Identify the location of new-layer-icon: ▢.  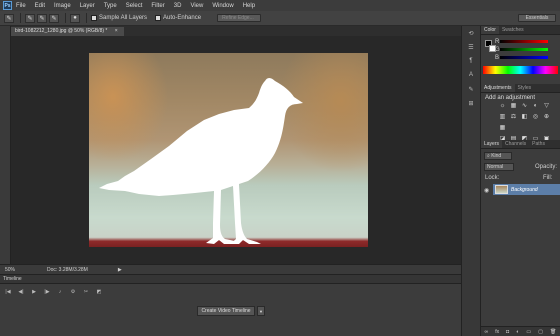
(540, 332).